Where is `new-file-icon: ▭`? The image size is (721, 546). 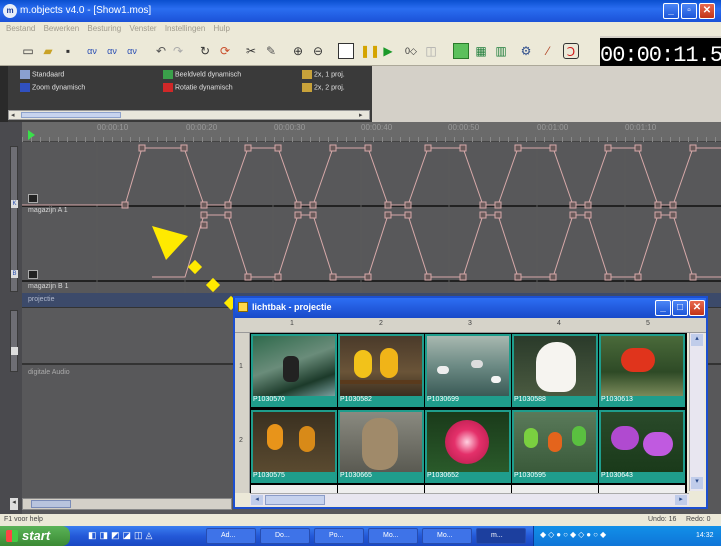
new-file-icon: ▭ is located at coordinates (28, 51).